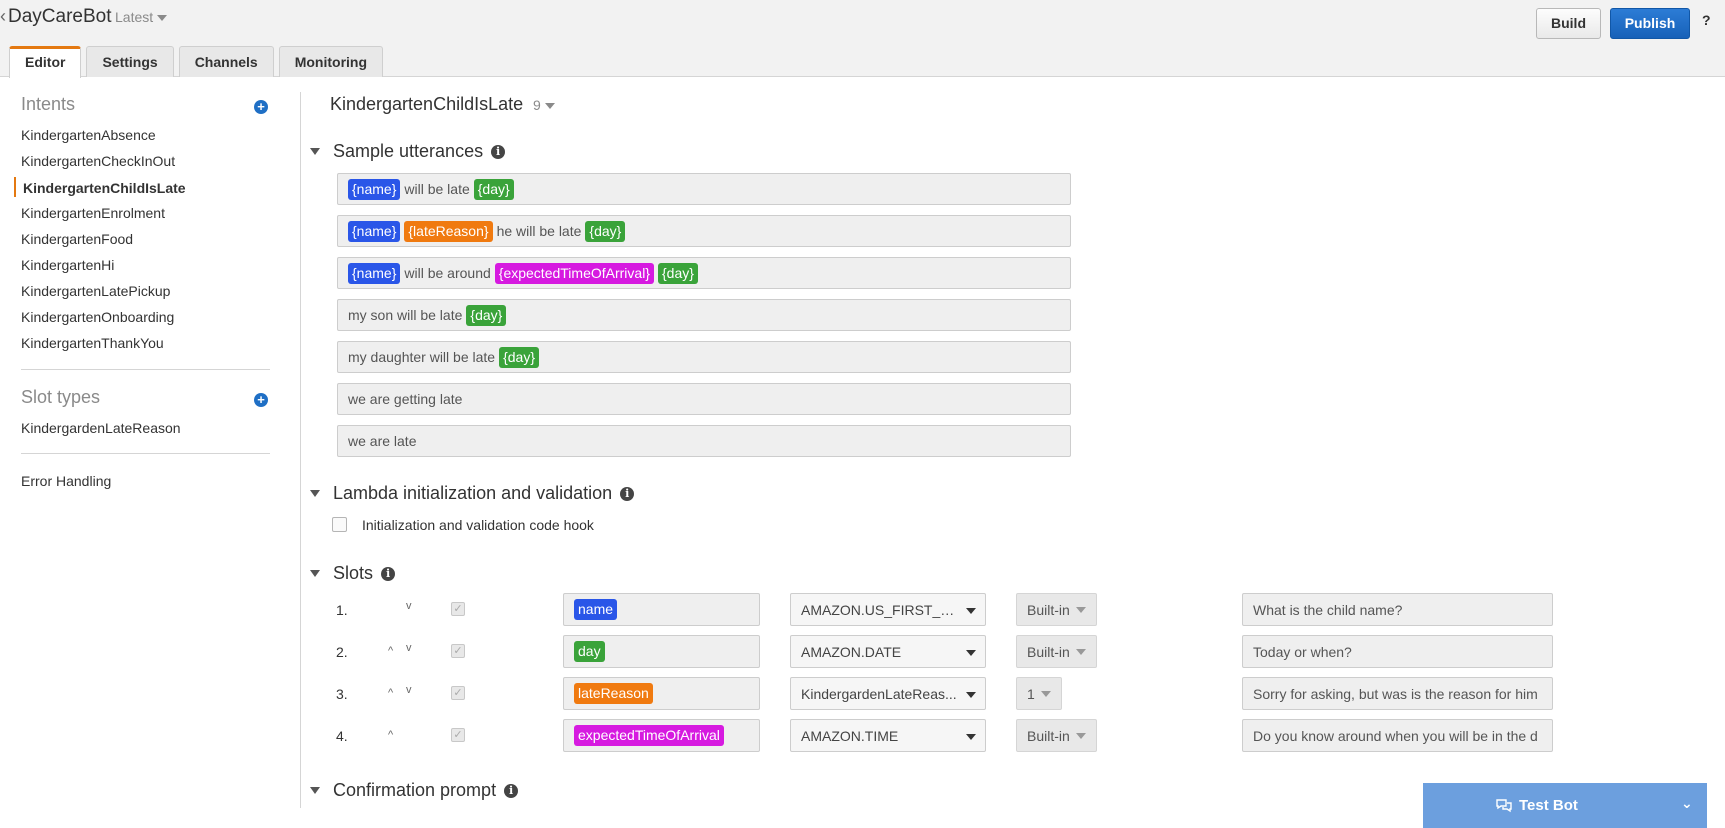 This screenshot has width=1725, height=828. Describe the element at coordinates (342, 694) in the screenshot. I see `slot-number: 3.` at that location.